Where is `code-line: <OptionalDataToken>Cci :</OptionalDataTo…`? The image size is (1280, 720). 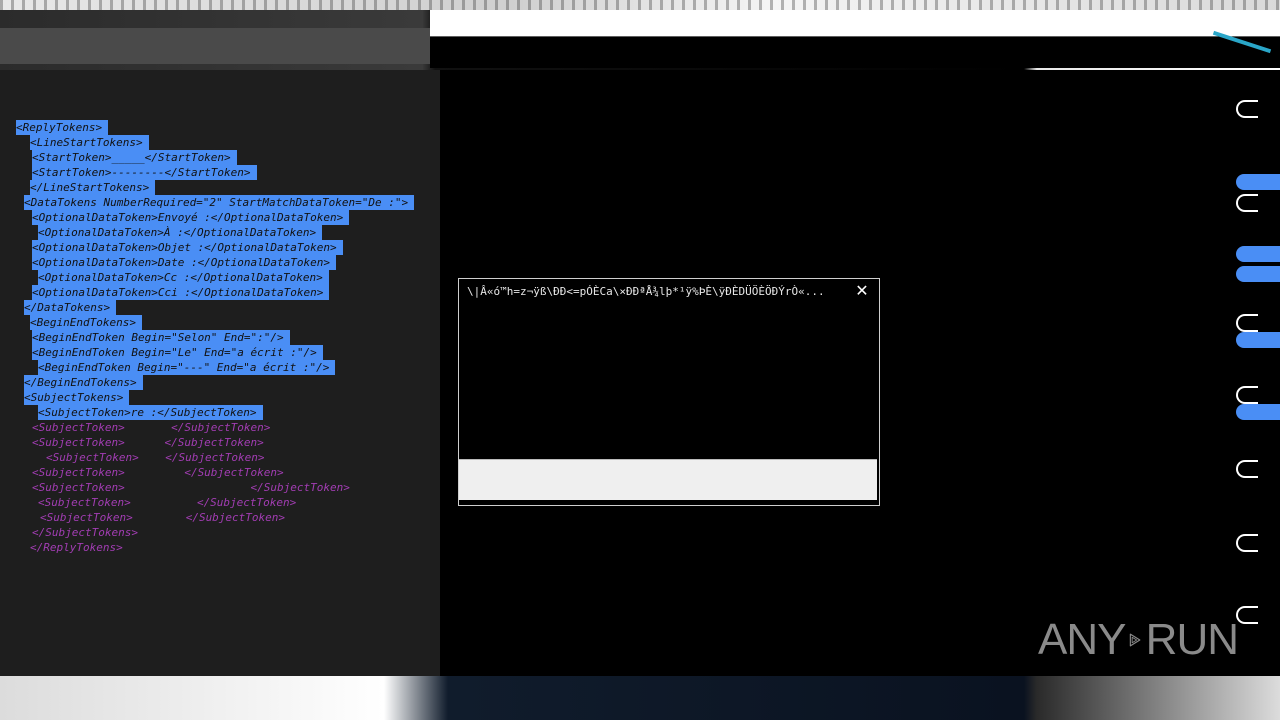 code-line: <OptionalDataToken>Cci :</OptionalDataTo… is located at coordinates (181, 292).